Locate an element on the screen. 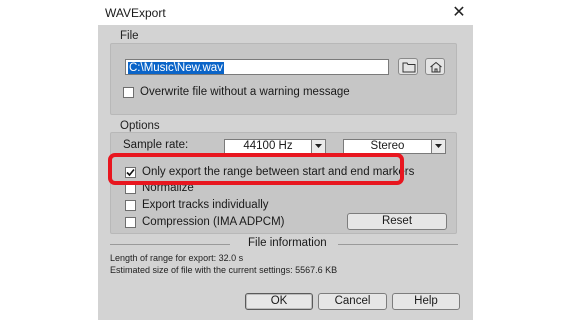 The height and width of the screenshot is (320, 570). file-path-value: C:\Music\New.wav is located at coordinates (176, 68).